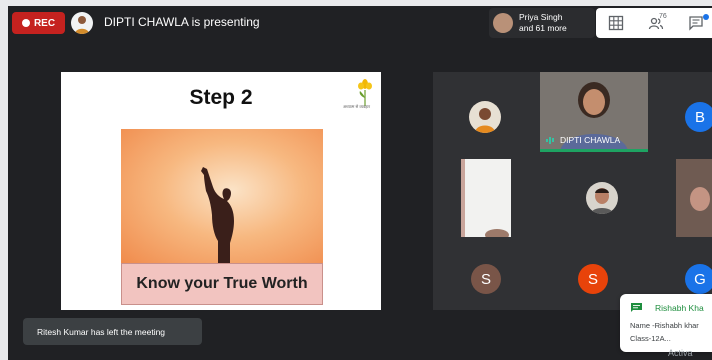 This screenshot has height=360, width=712. Describe the element at coordinates (112, 331) in the screenshot. I see `left-meeting-toast: Ritesh Kumar has left the meeting` at that location.